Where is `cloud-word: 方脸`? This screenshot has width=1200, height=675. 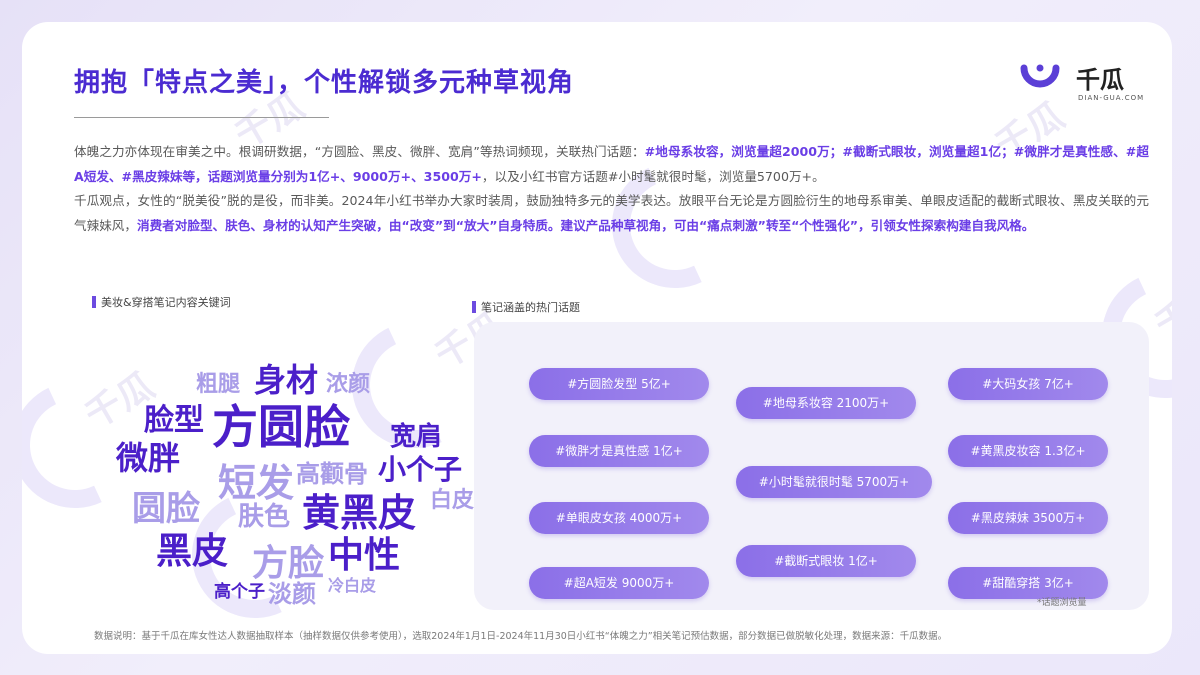
cloud-word: 方脸 is located at coordinates (288, 563).